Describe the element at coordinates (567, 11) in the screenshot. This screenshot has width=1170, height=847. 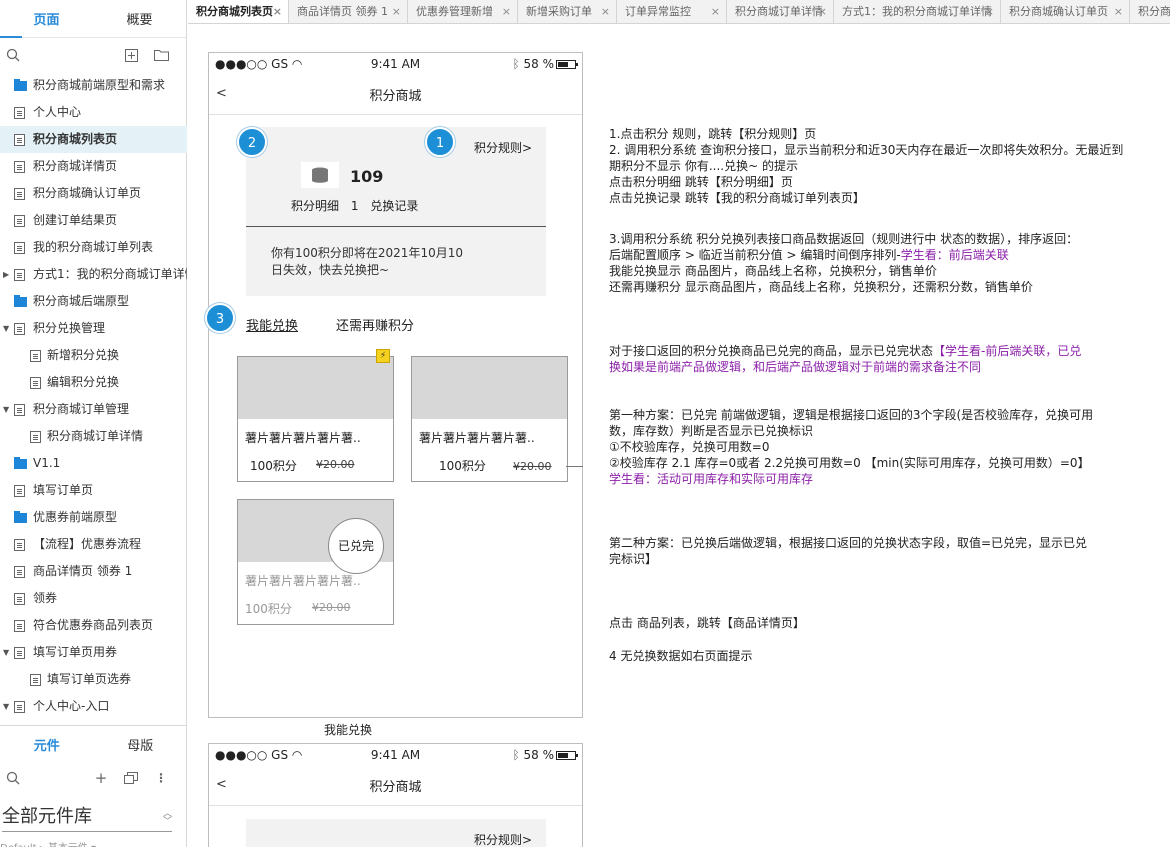
I see `document-tab: 新增采购订单 ×` at that location.